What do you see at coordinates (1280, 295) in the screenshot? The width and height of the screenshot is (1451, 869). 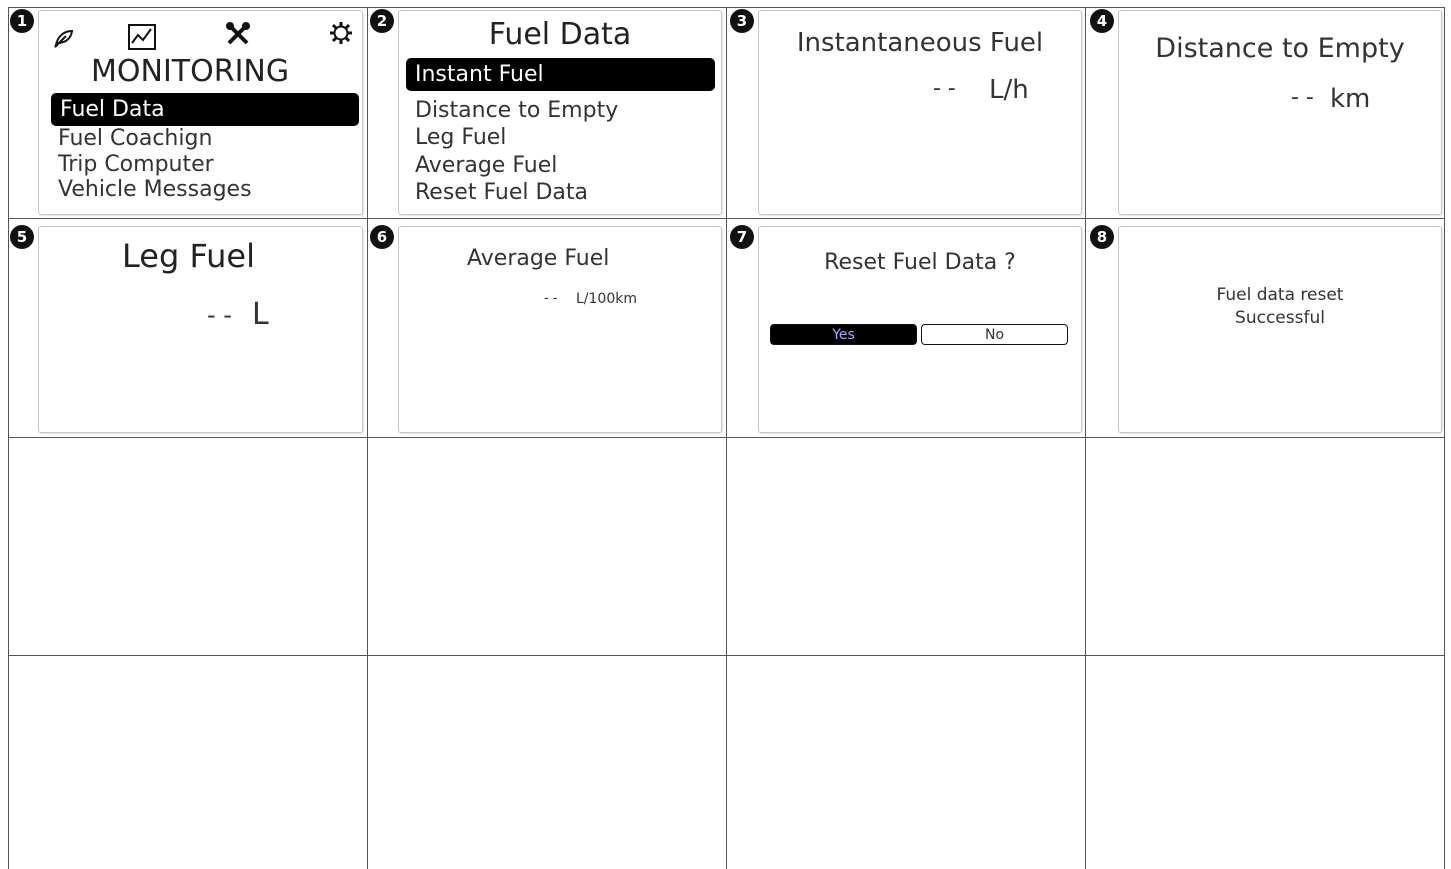 I see `reset-success-line1: Fuel data reset` at bounding box center [1280, 295].